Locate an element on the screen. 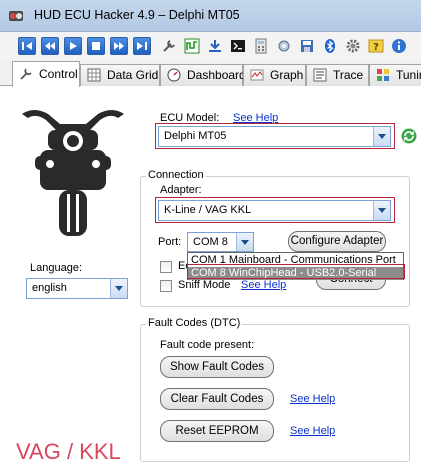 This screenshot has width=421, height=467. tab-trace: Trace is located at coordinates (337, 75).